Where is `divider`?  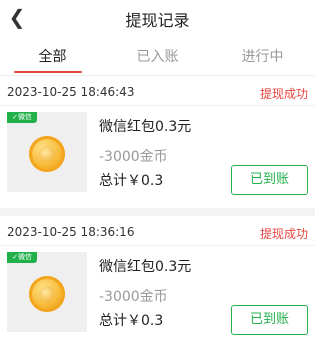
divider is located at coordinates (157, 212).